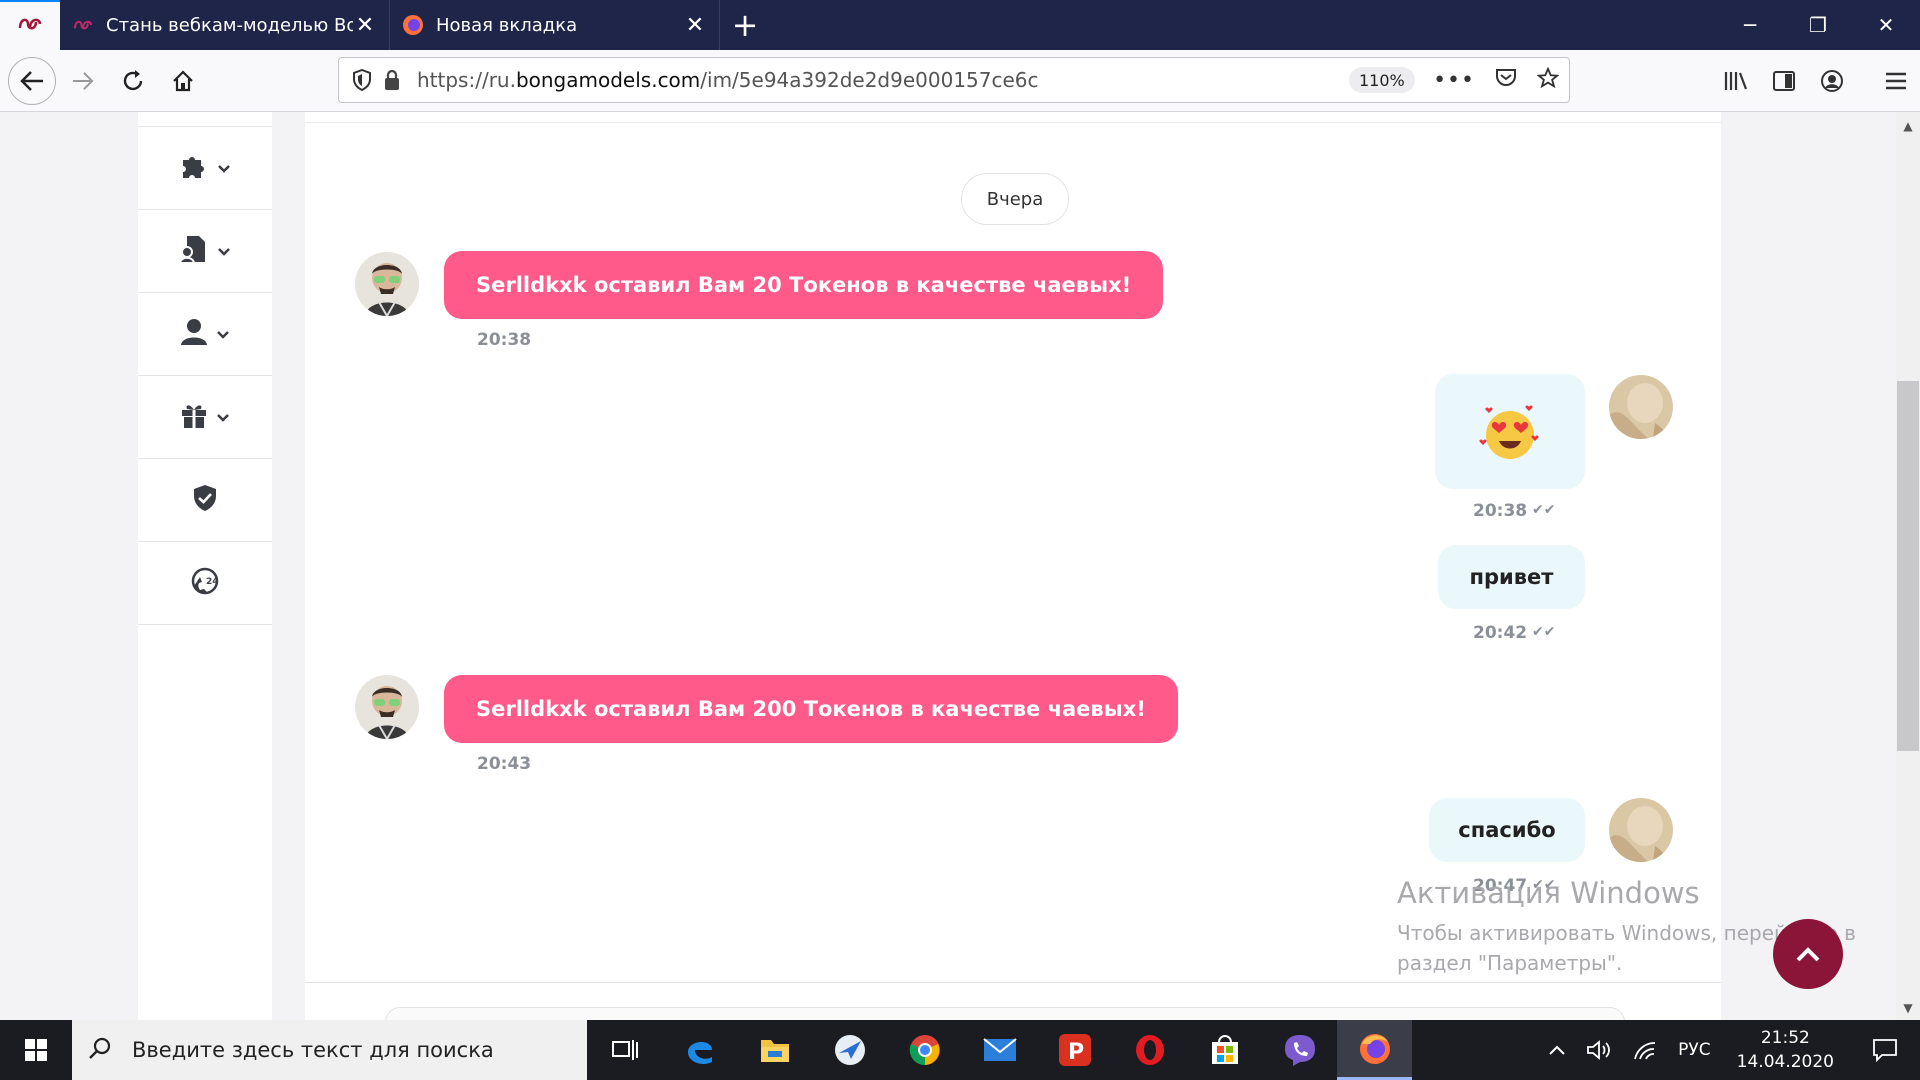 This screenshot has height=1080, width=1920. I want to click on shield-check-icon, so click(205, 500).